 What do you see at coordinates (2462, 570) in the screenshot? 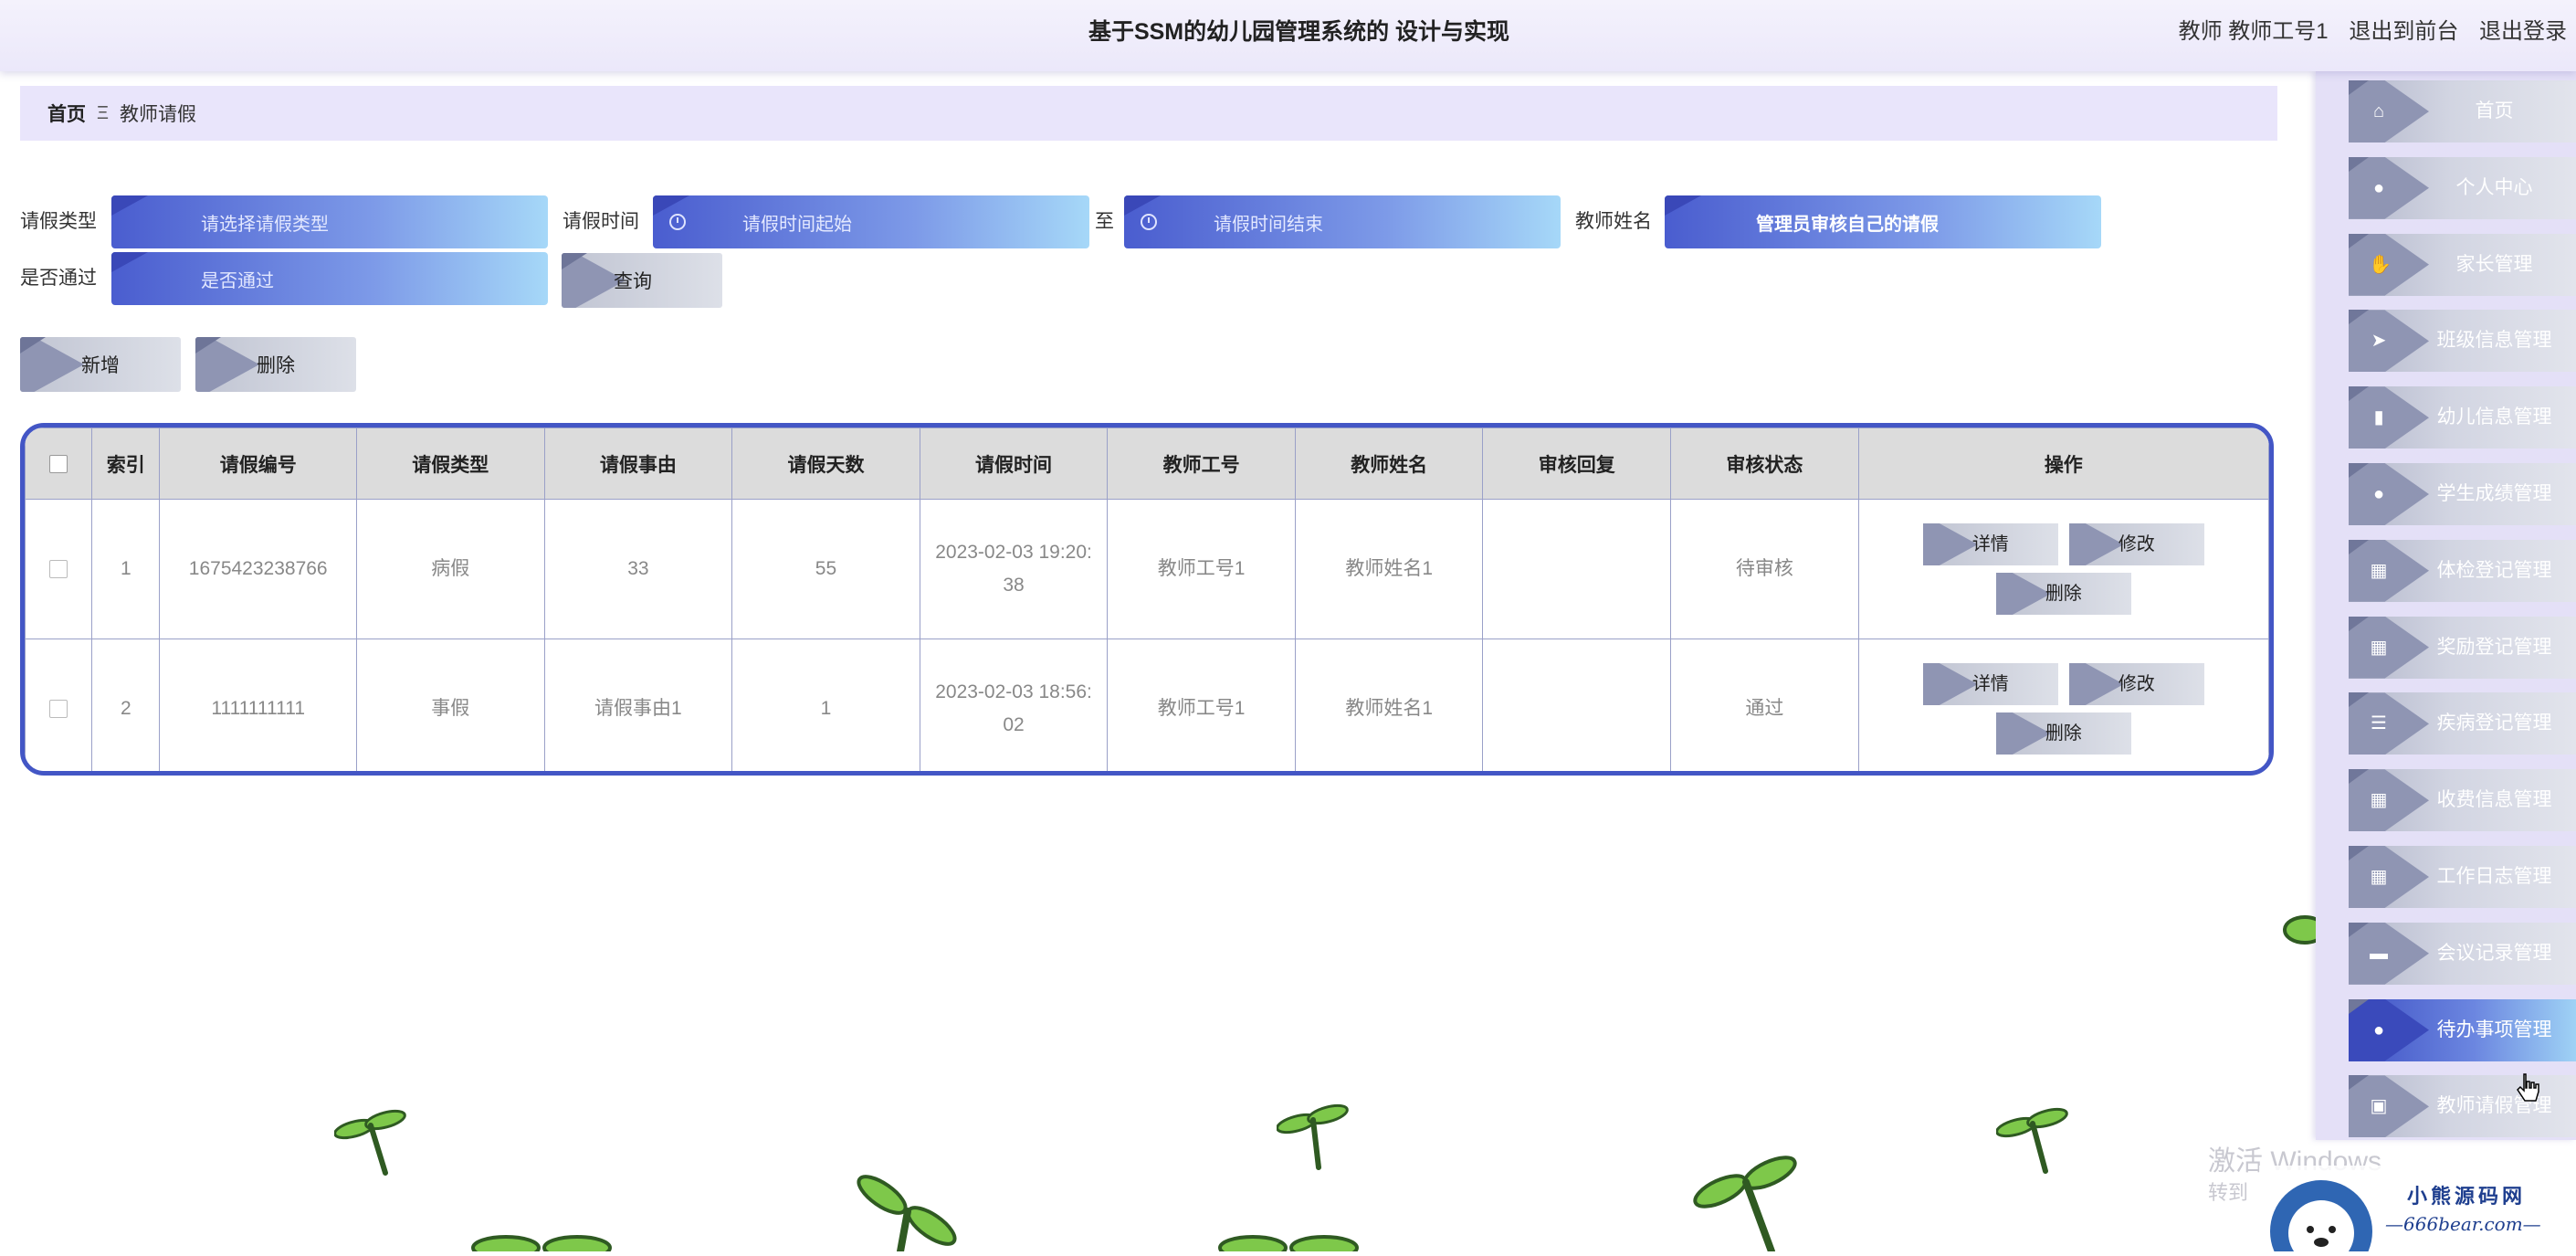
I see `sidebar-item: ▦ 体检登记管理` at bounding box center [2462, 570].